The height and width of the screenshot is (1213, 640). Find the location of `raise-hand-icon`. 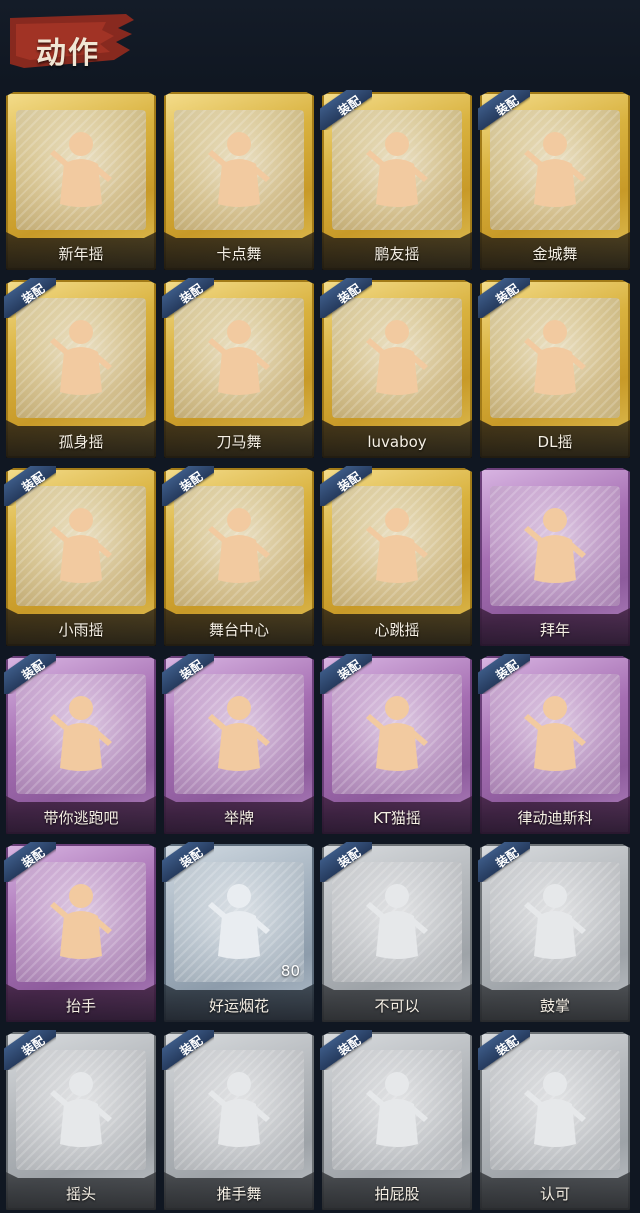

raise-hand-icon is located at coordinates (81, 921).